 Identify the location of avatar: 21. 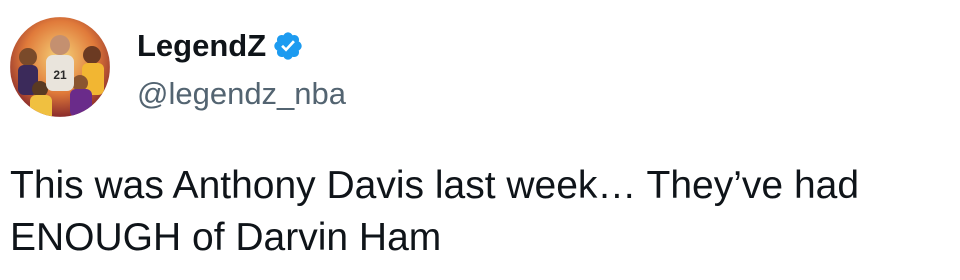
(60, 67).